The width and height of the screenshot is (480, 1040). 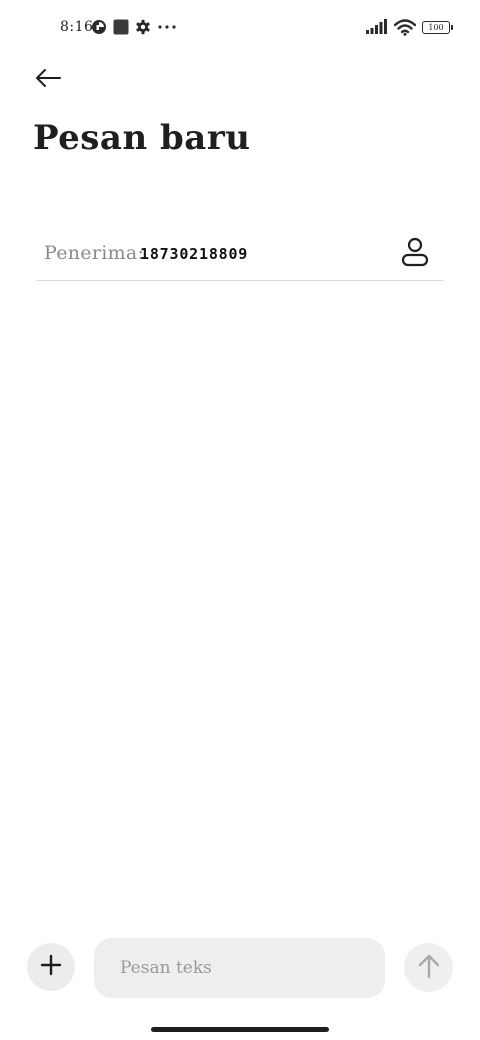 What do you see at coordinates (77, 27) in the screenshot?
I see `status-time: 8:16` at bounding box center [77, 27].